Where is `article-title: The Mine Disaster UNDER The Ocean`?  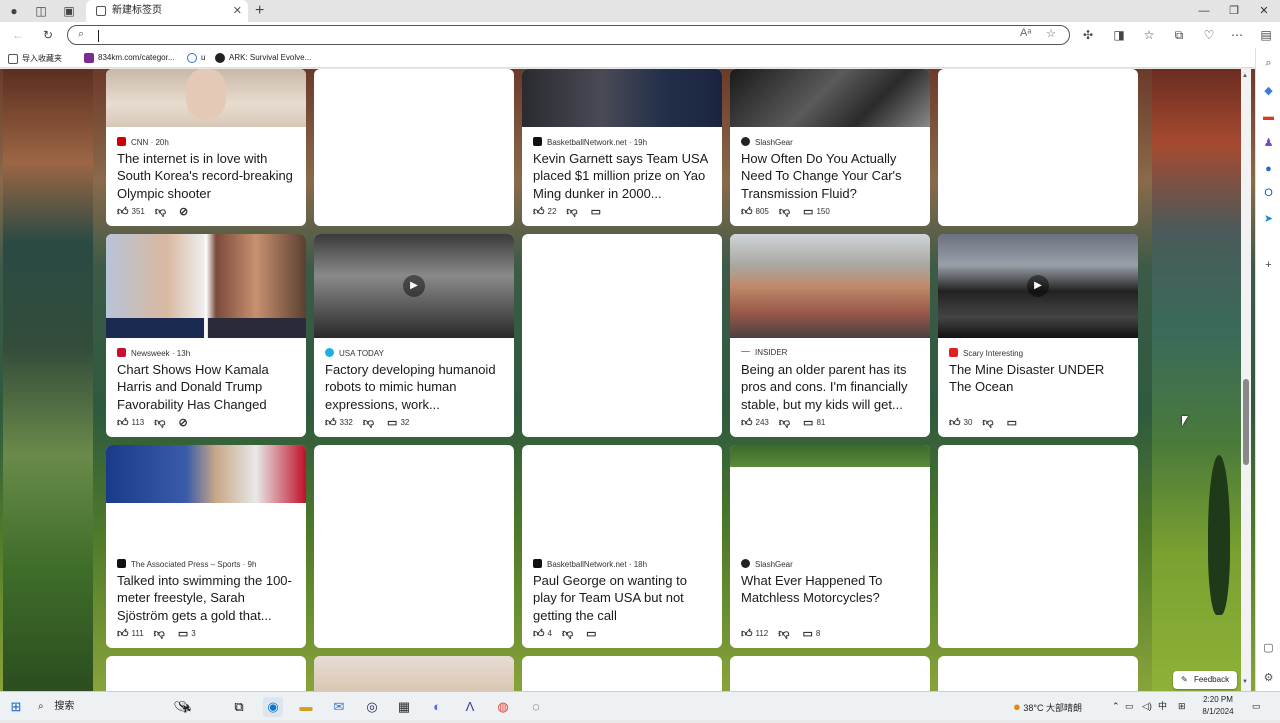 article-title: The Mine Disaster UNDER The Ocean is located at coordinates (1039, 378).